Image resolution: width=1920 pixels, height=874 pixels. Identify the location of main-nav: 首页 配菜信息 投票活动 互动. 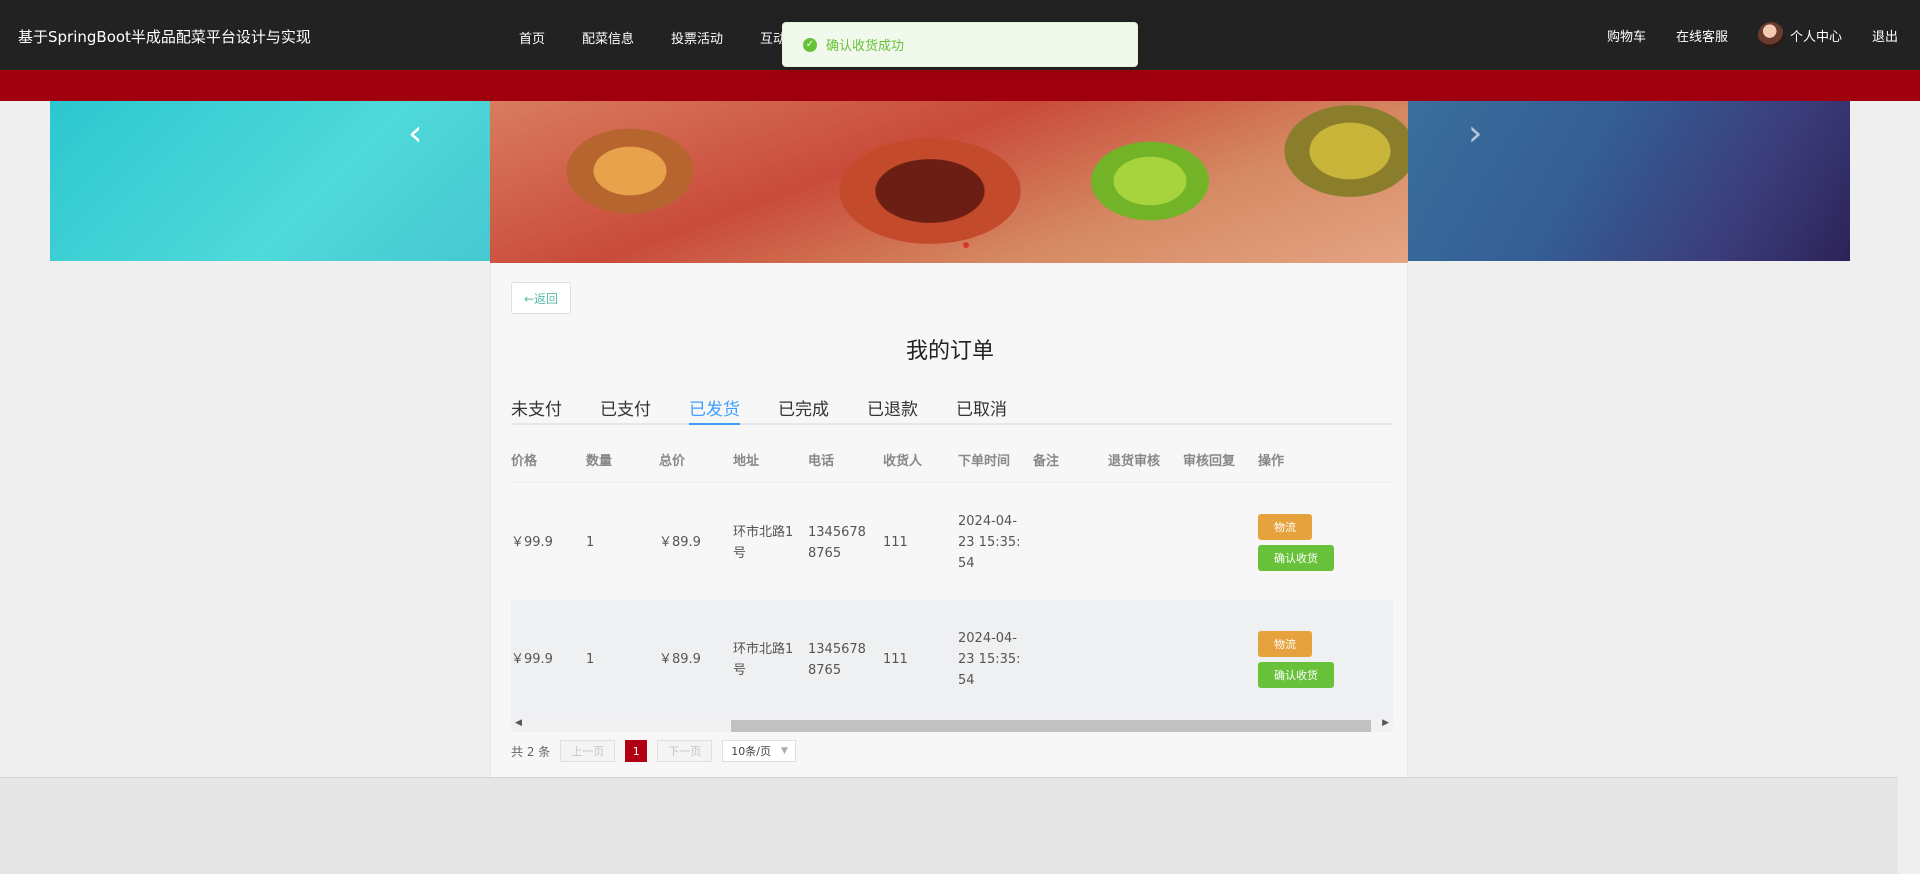
(671, 37).